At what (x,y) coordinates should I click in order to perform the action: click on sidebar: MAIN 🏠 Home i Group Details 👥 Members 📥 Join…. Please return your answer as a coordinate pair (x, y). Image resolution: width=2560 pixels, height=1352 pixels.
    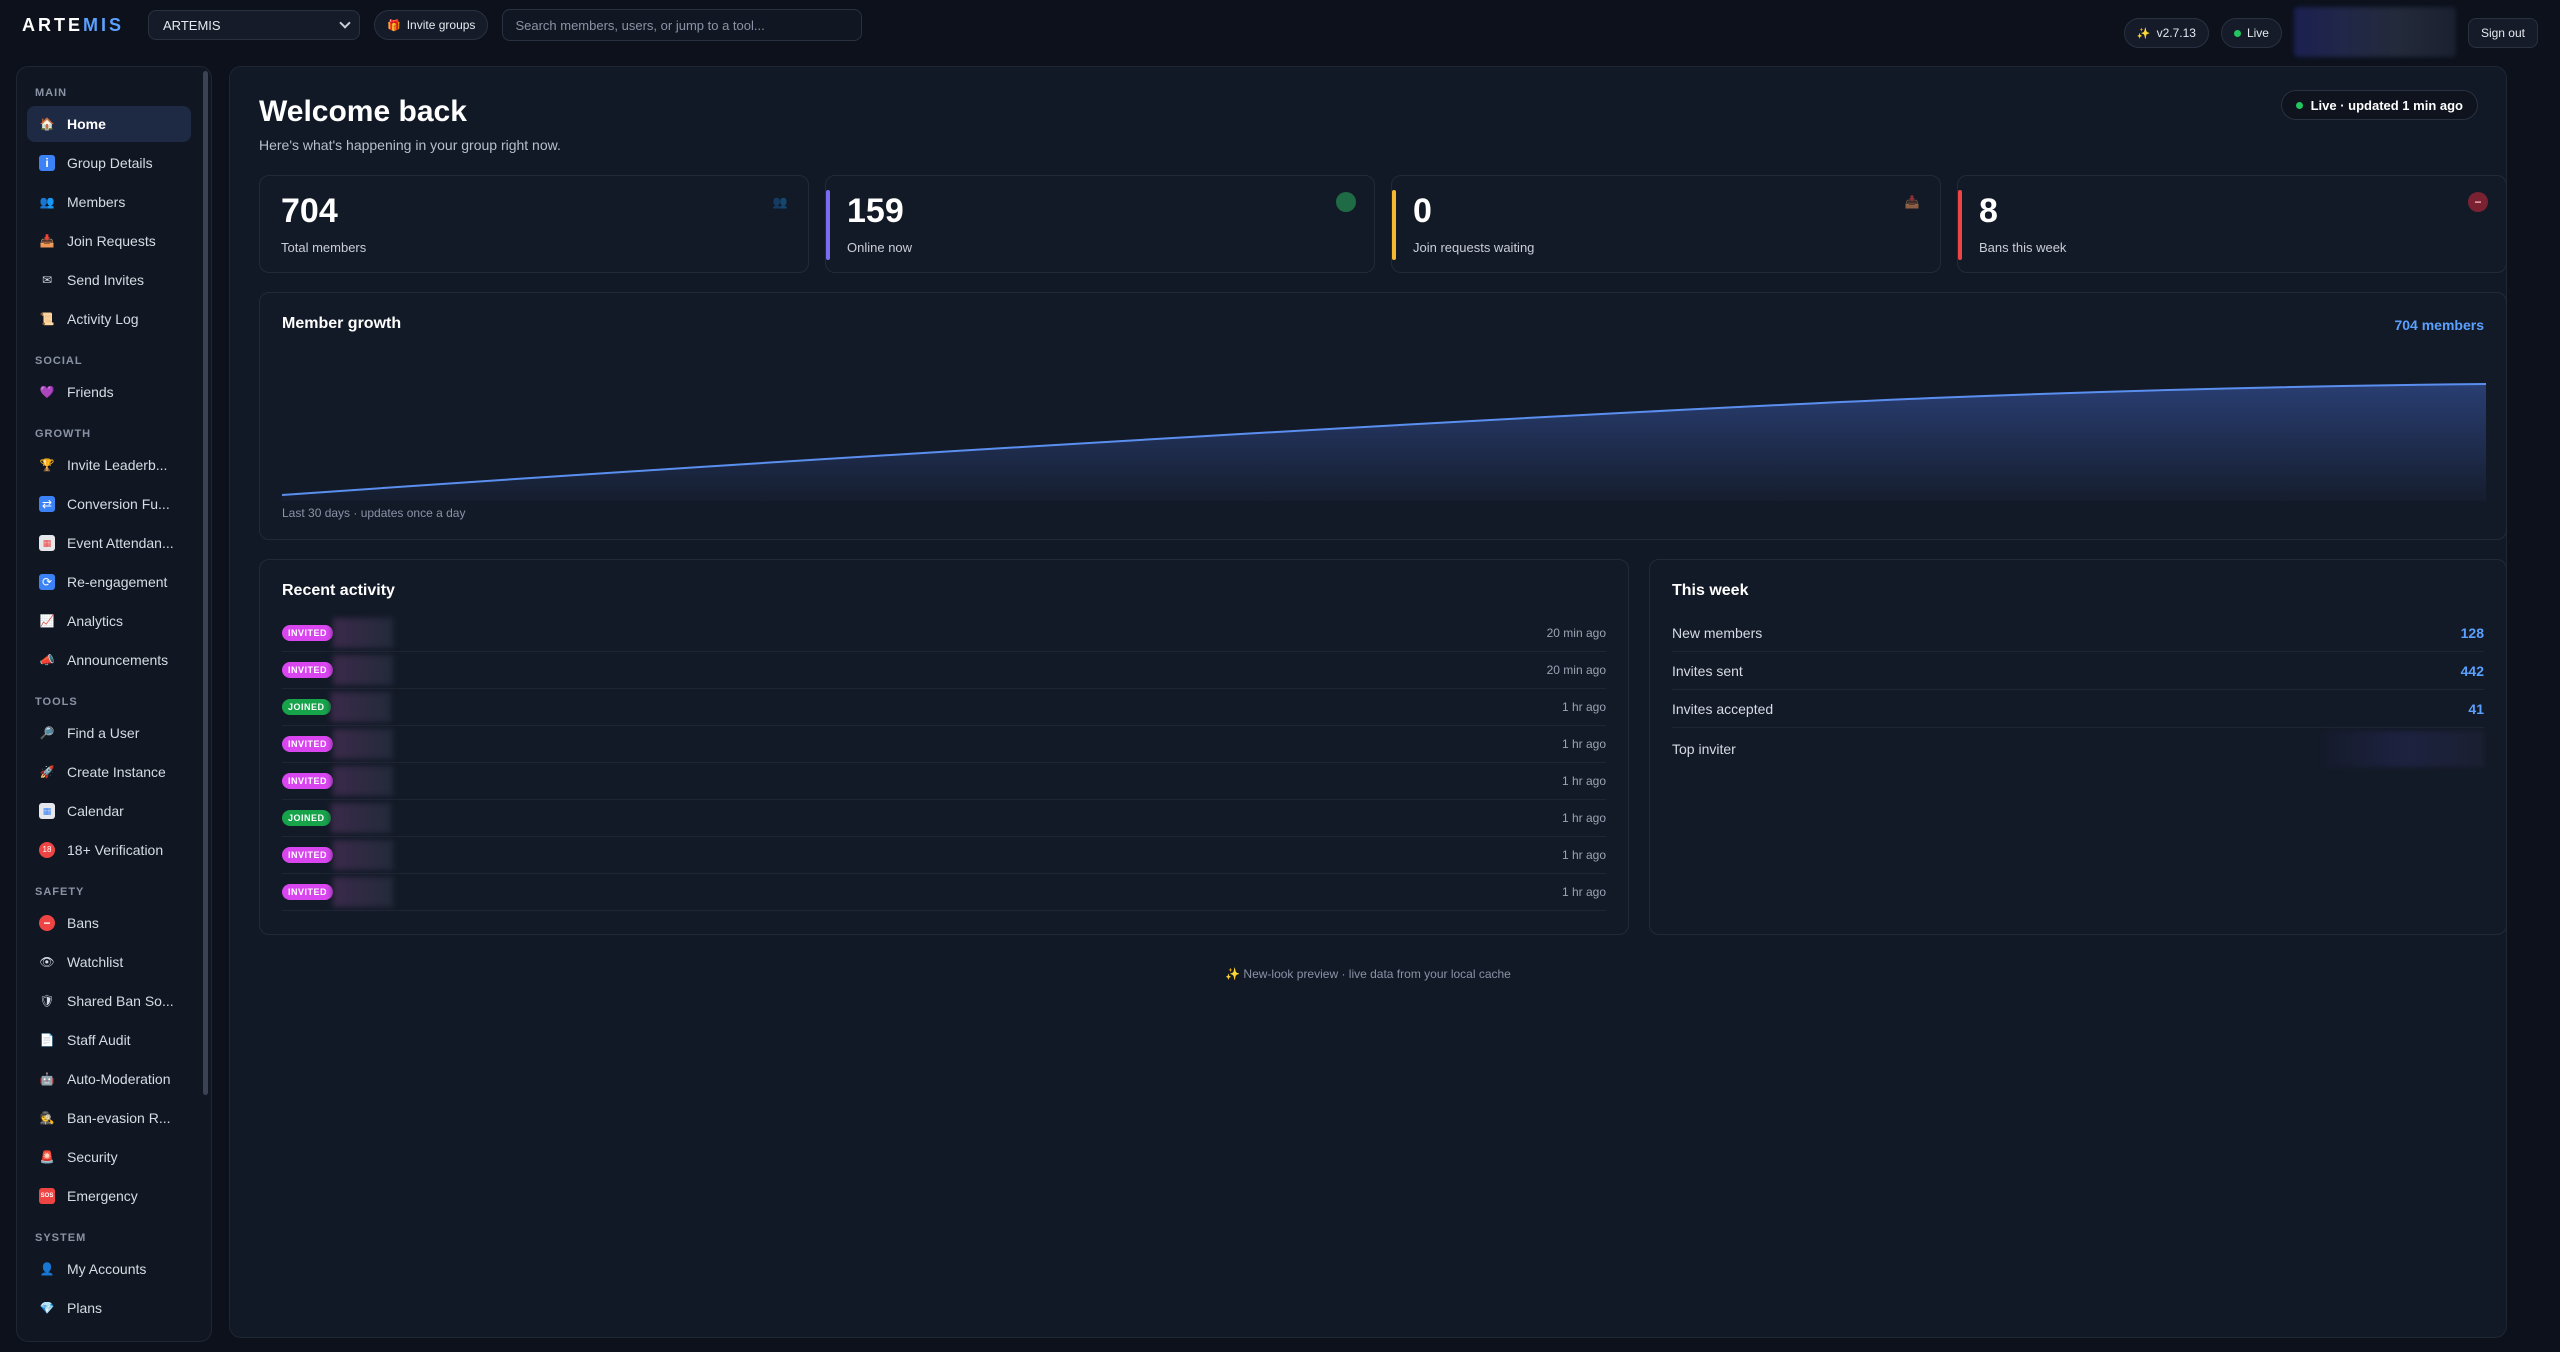
    Looking at the image, I should click on (114, 704).